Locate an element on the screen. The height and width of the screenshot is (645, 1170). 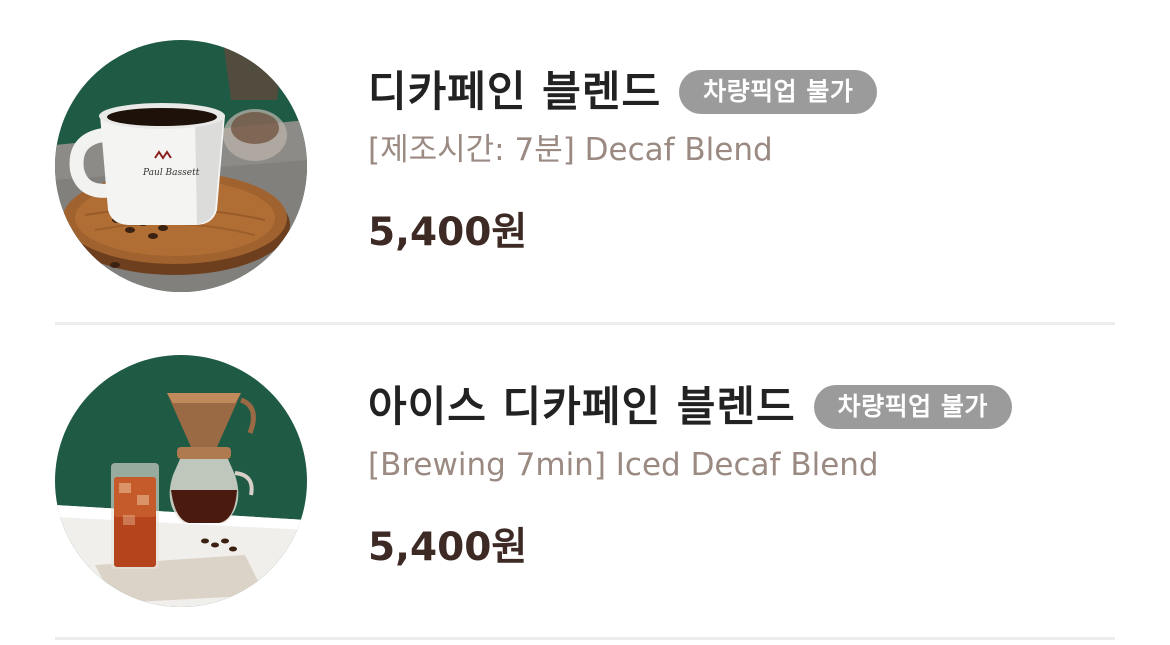
svg-text: Paul Bassett is located at coordinates (171, 173).